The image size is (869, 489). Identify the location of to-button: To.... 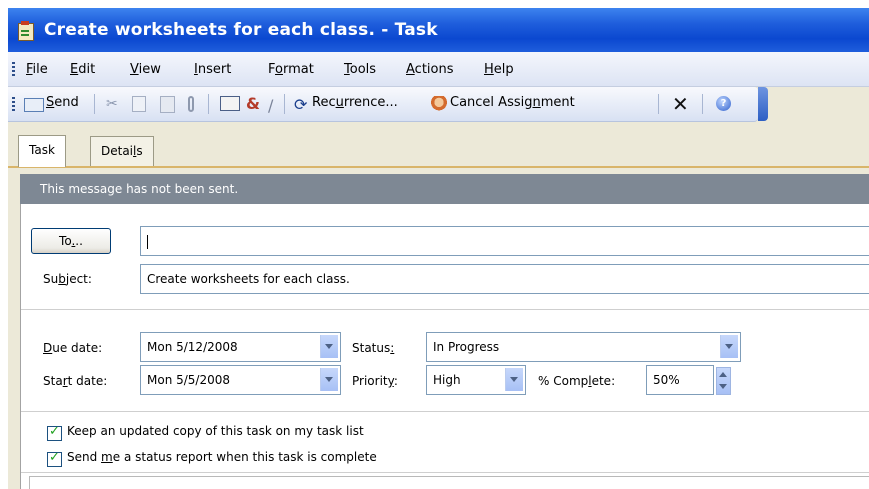
(71, 241).